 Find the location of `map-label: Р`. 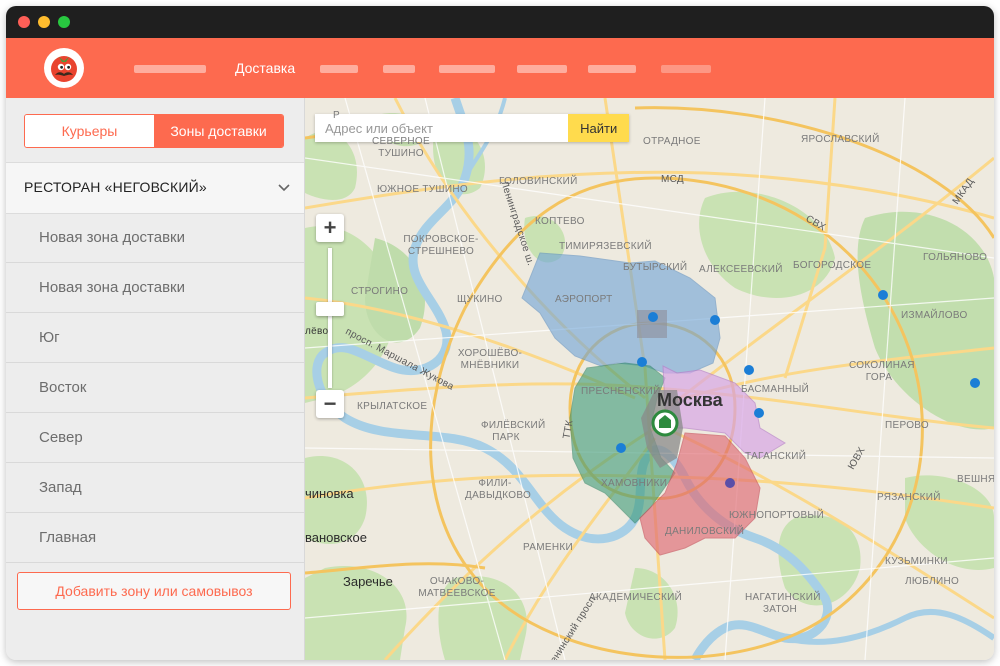

map-label: Р is located at coordinates (336, 115).